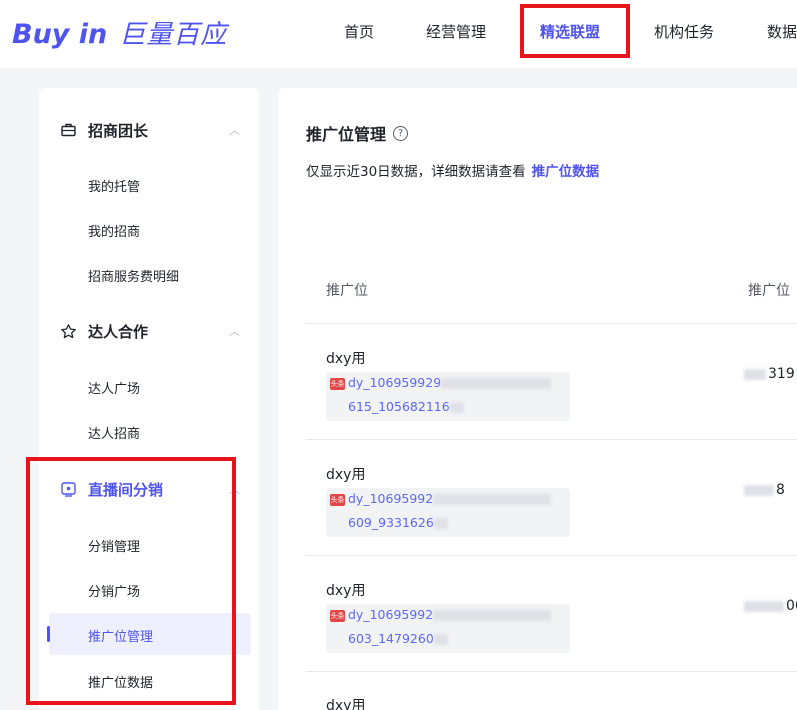  I want to click on nav-agency-tasks: 机构任务, so click(684, 31).